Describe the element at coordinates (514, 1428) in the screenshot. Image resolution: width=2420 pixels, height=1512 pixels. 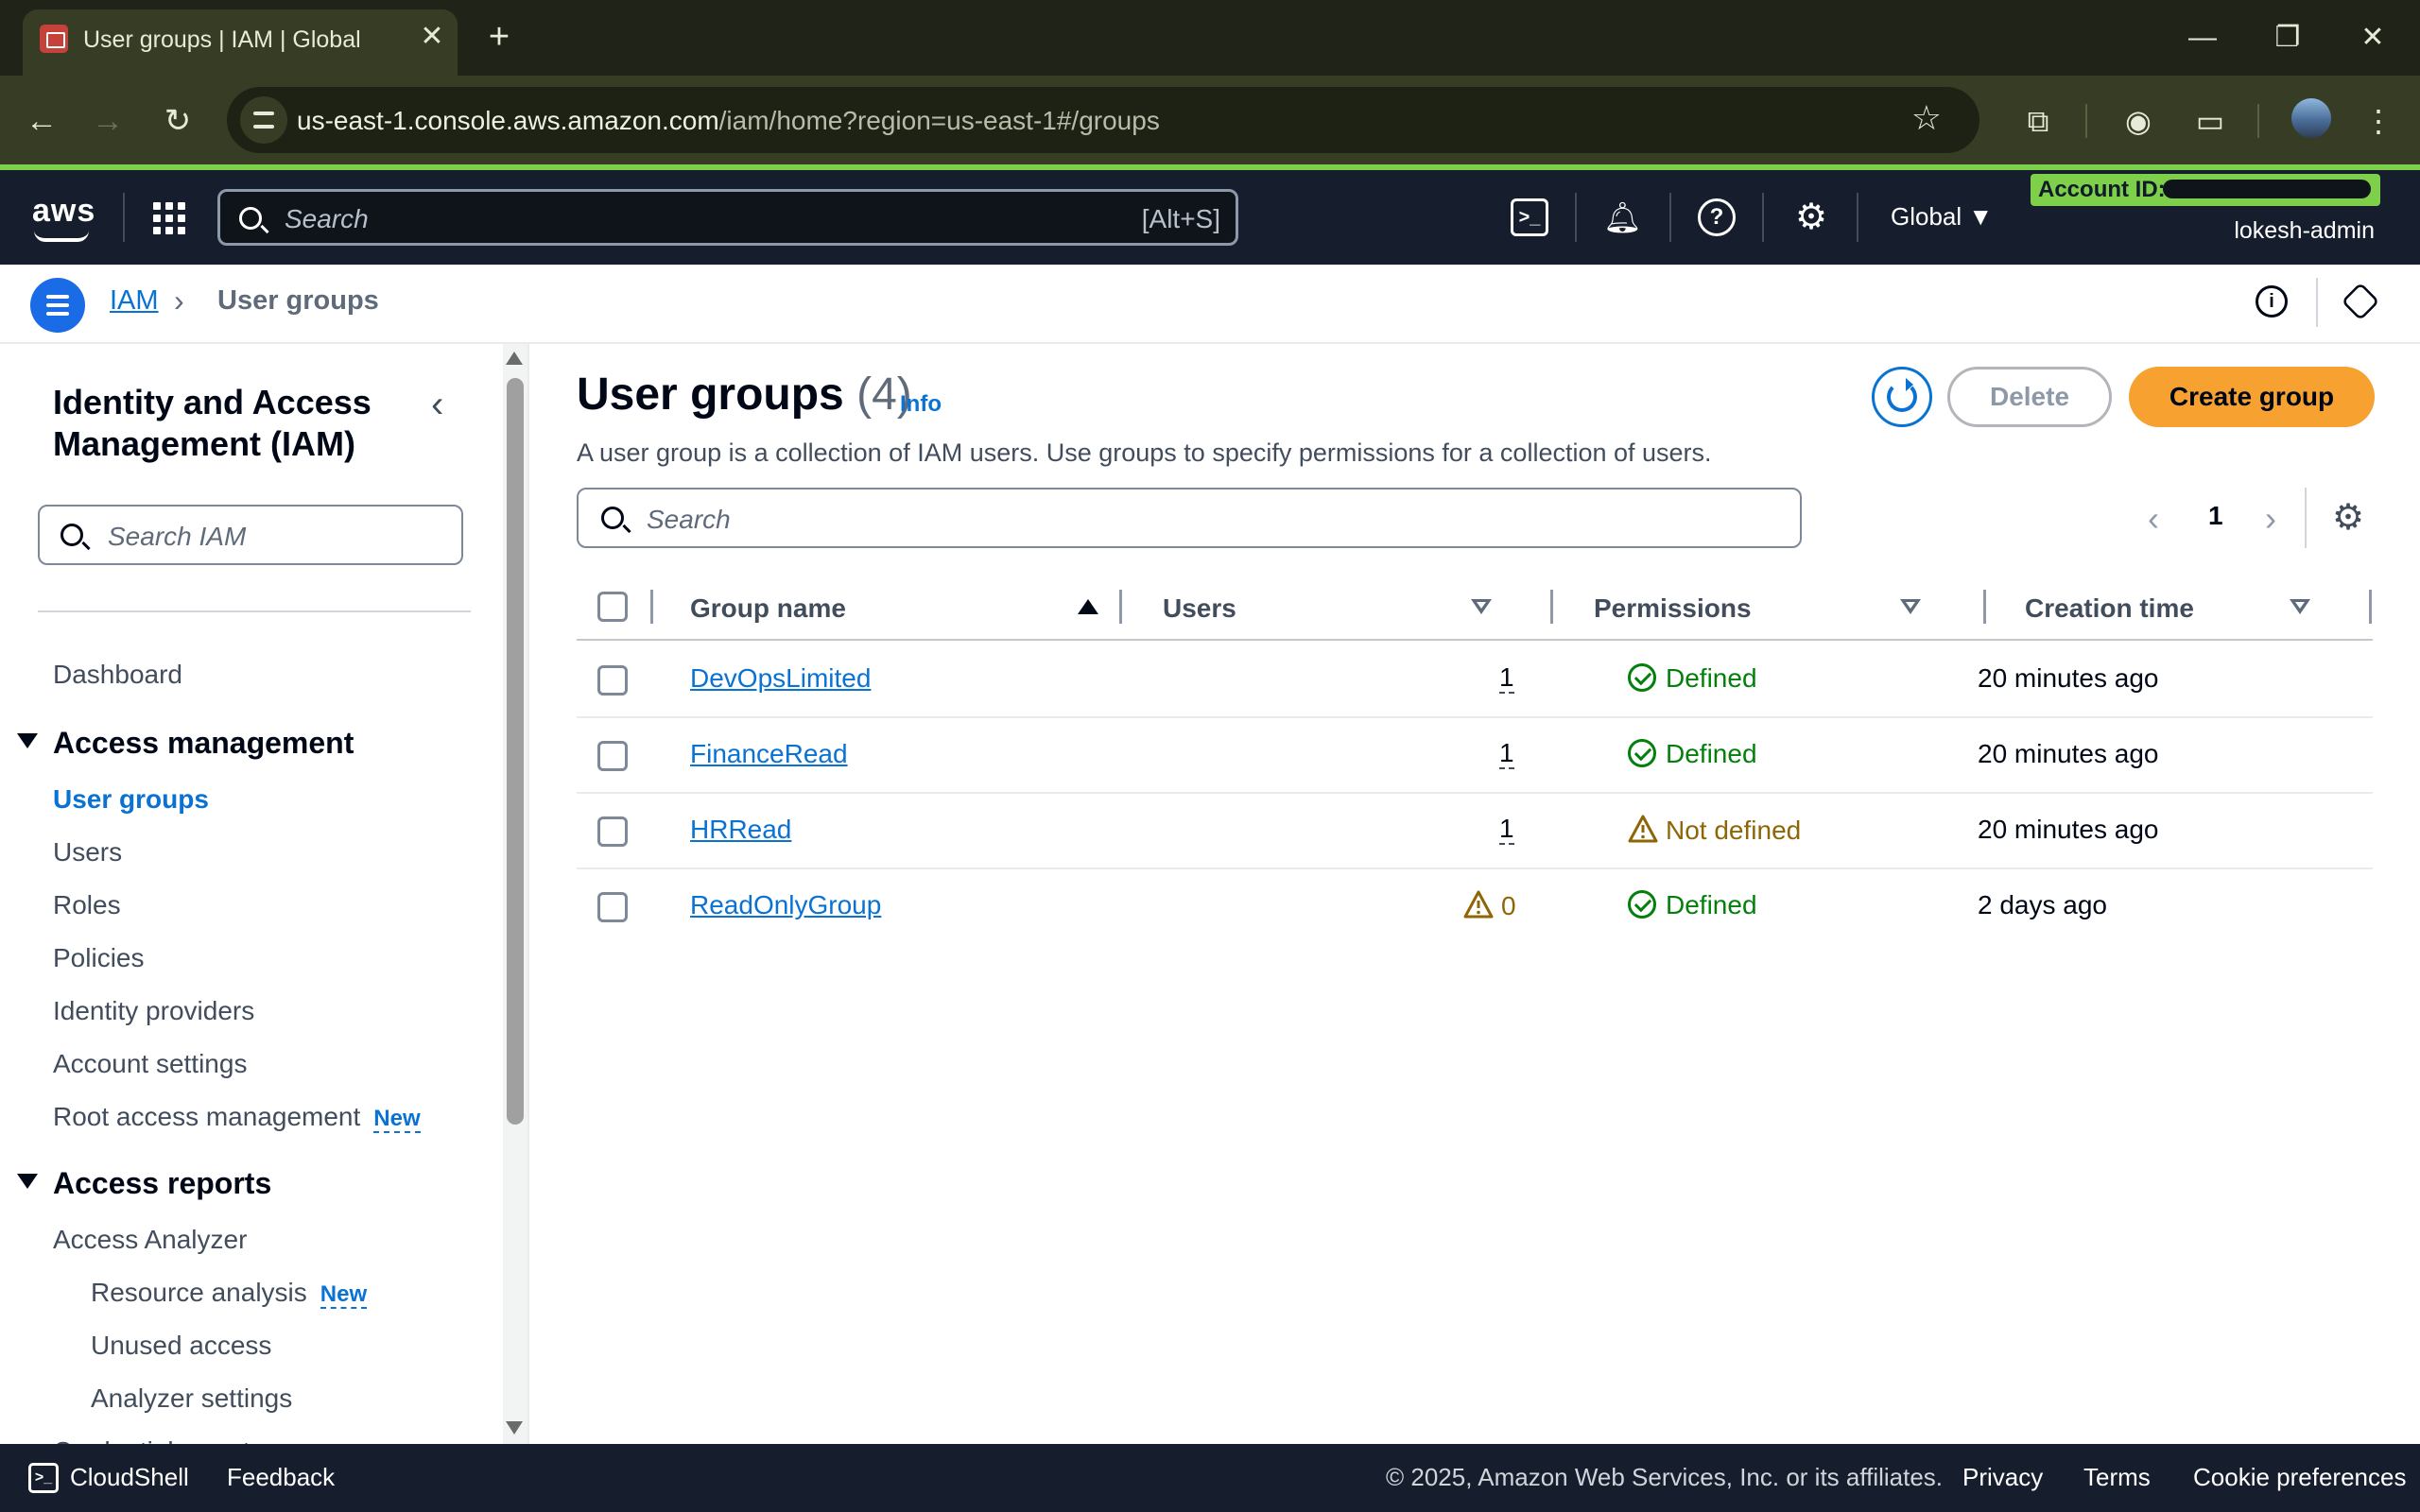
I see `scroll-down-arrow-icon` at that location.